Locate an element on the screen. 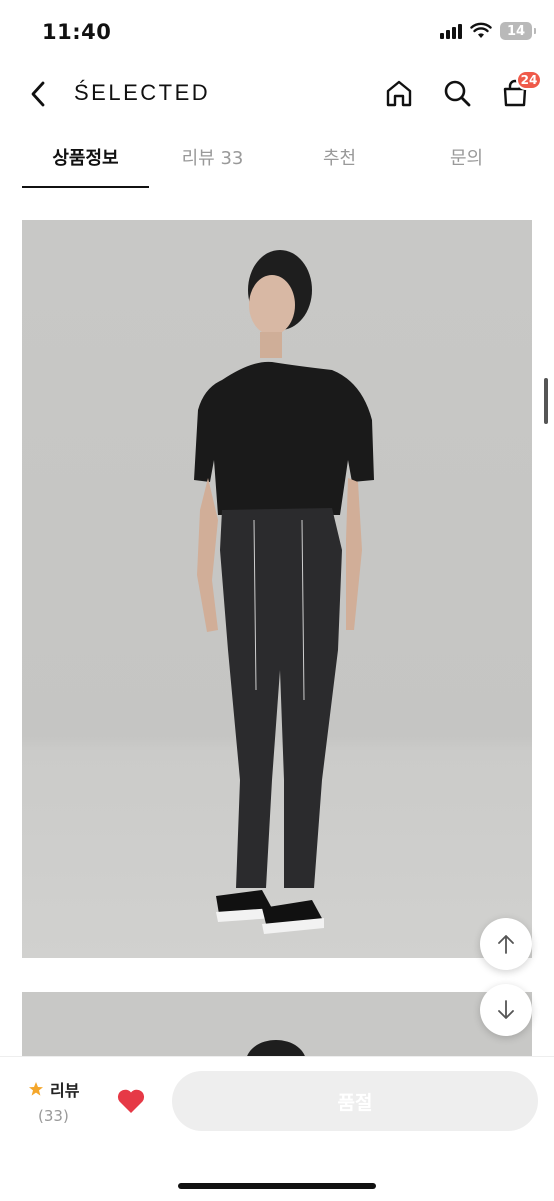 This screenshot has width=554, height=1201. search-button is located at coordinates (457, 93).